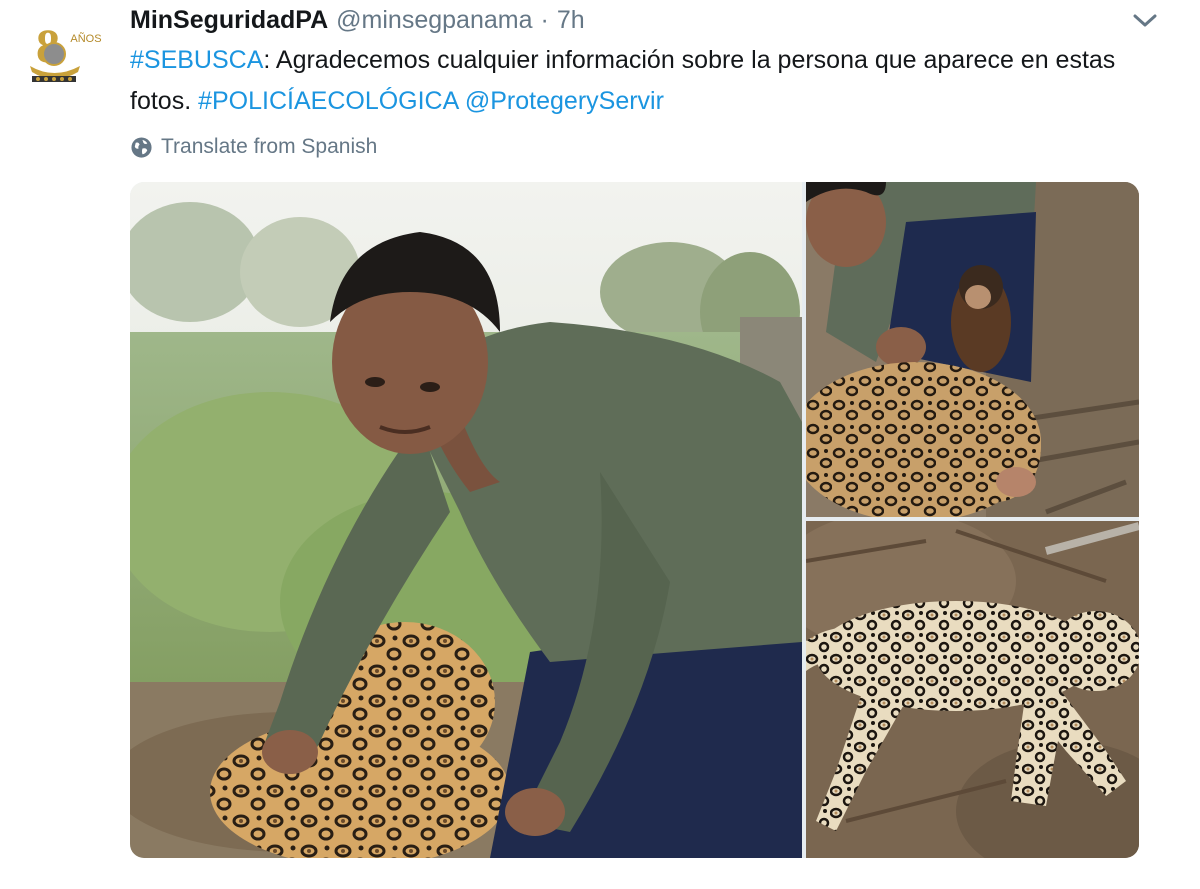  I want to click on tweet-menu-button, so click(1145, 21).